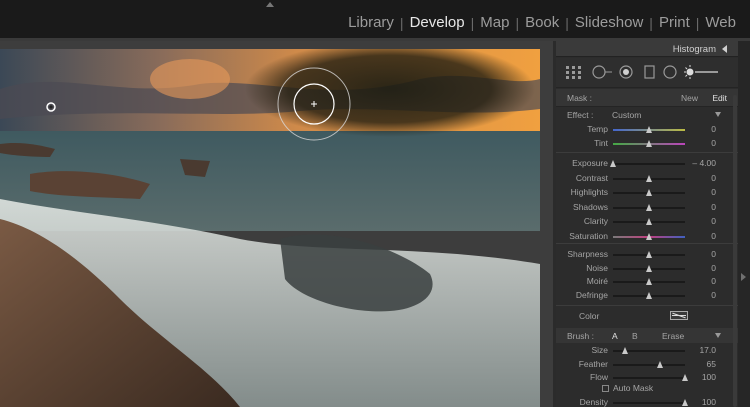 This screenshot has width=750, height=407. Describe the element at coordinates (735, 251) in the screenshot. I see `panel-scrollbar` at that location.